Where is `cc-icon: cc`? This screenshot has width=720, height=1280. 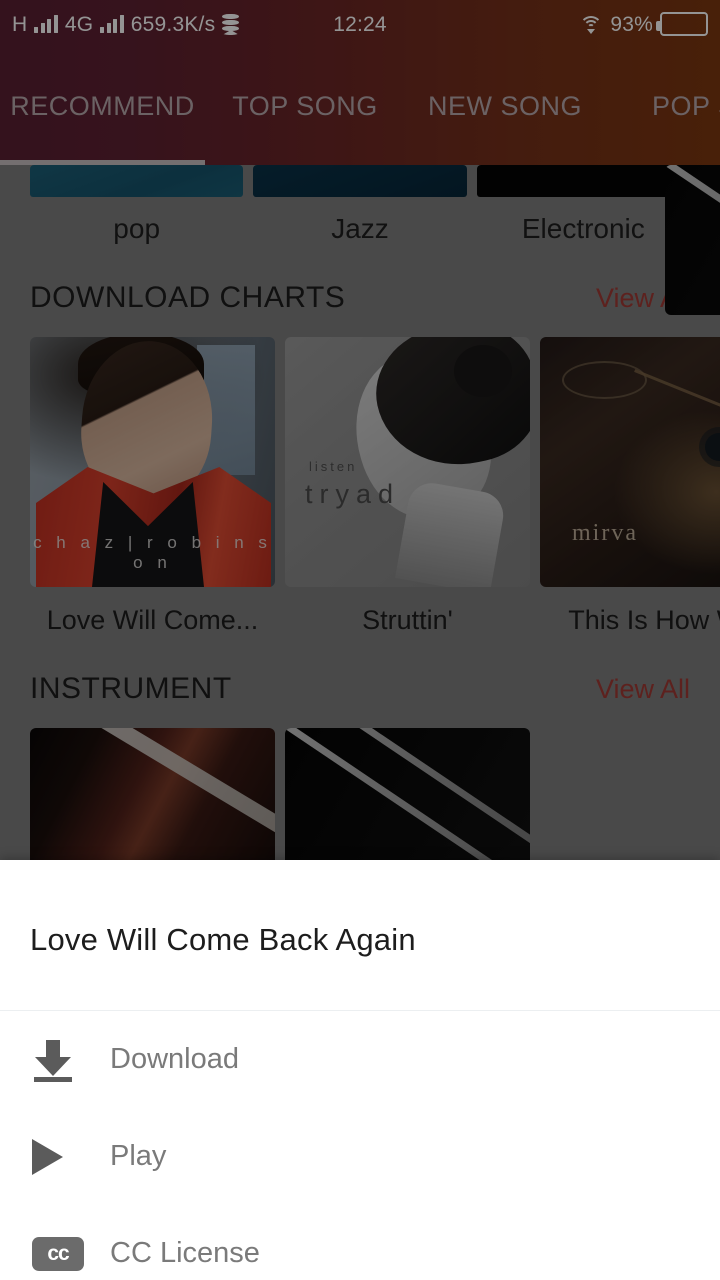
cc-icon: cc is located at coordinates (71, 1253).